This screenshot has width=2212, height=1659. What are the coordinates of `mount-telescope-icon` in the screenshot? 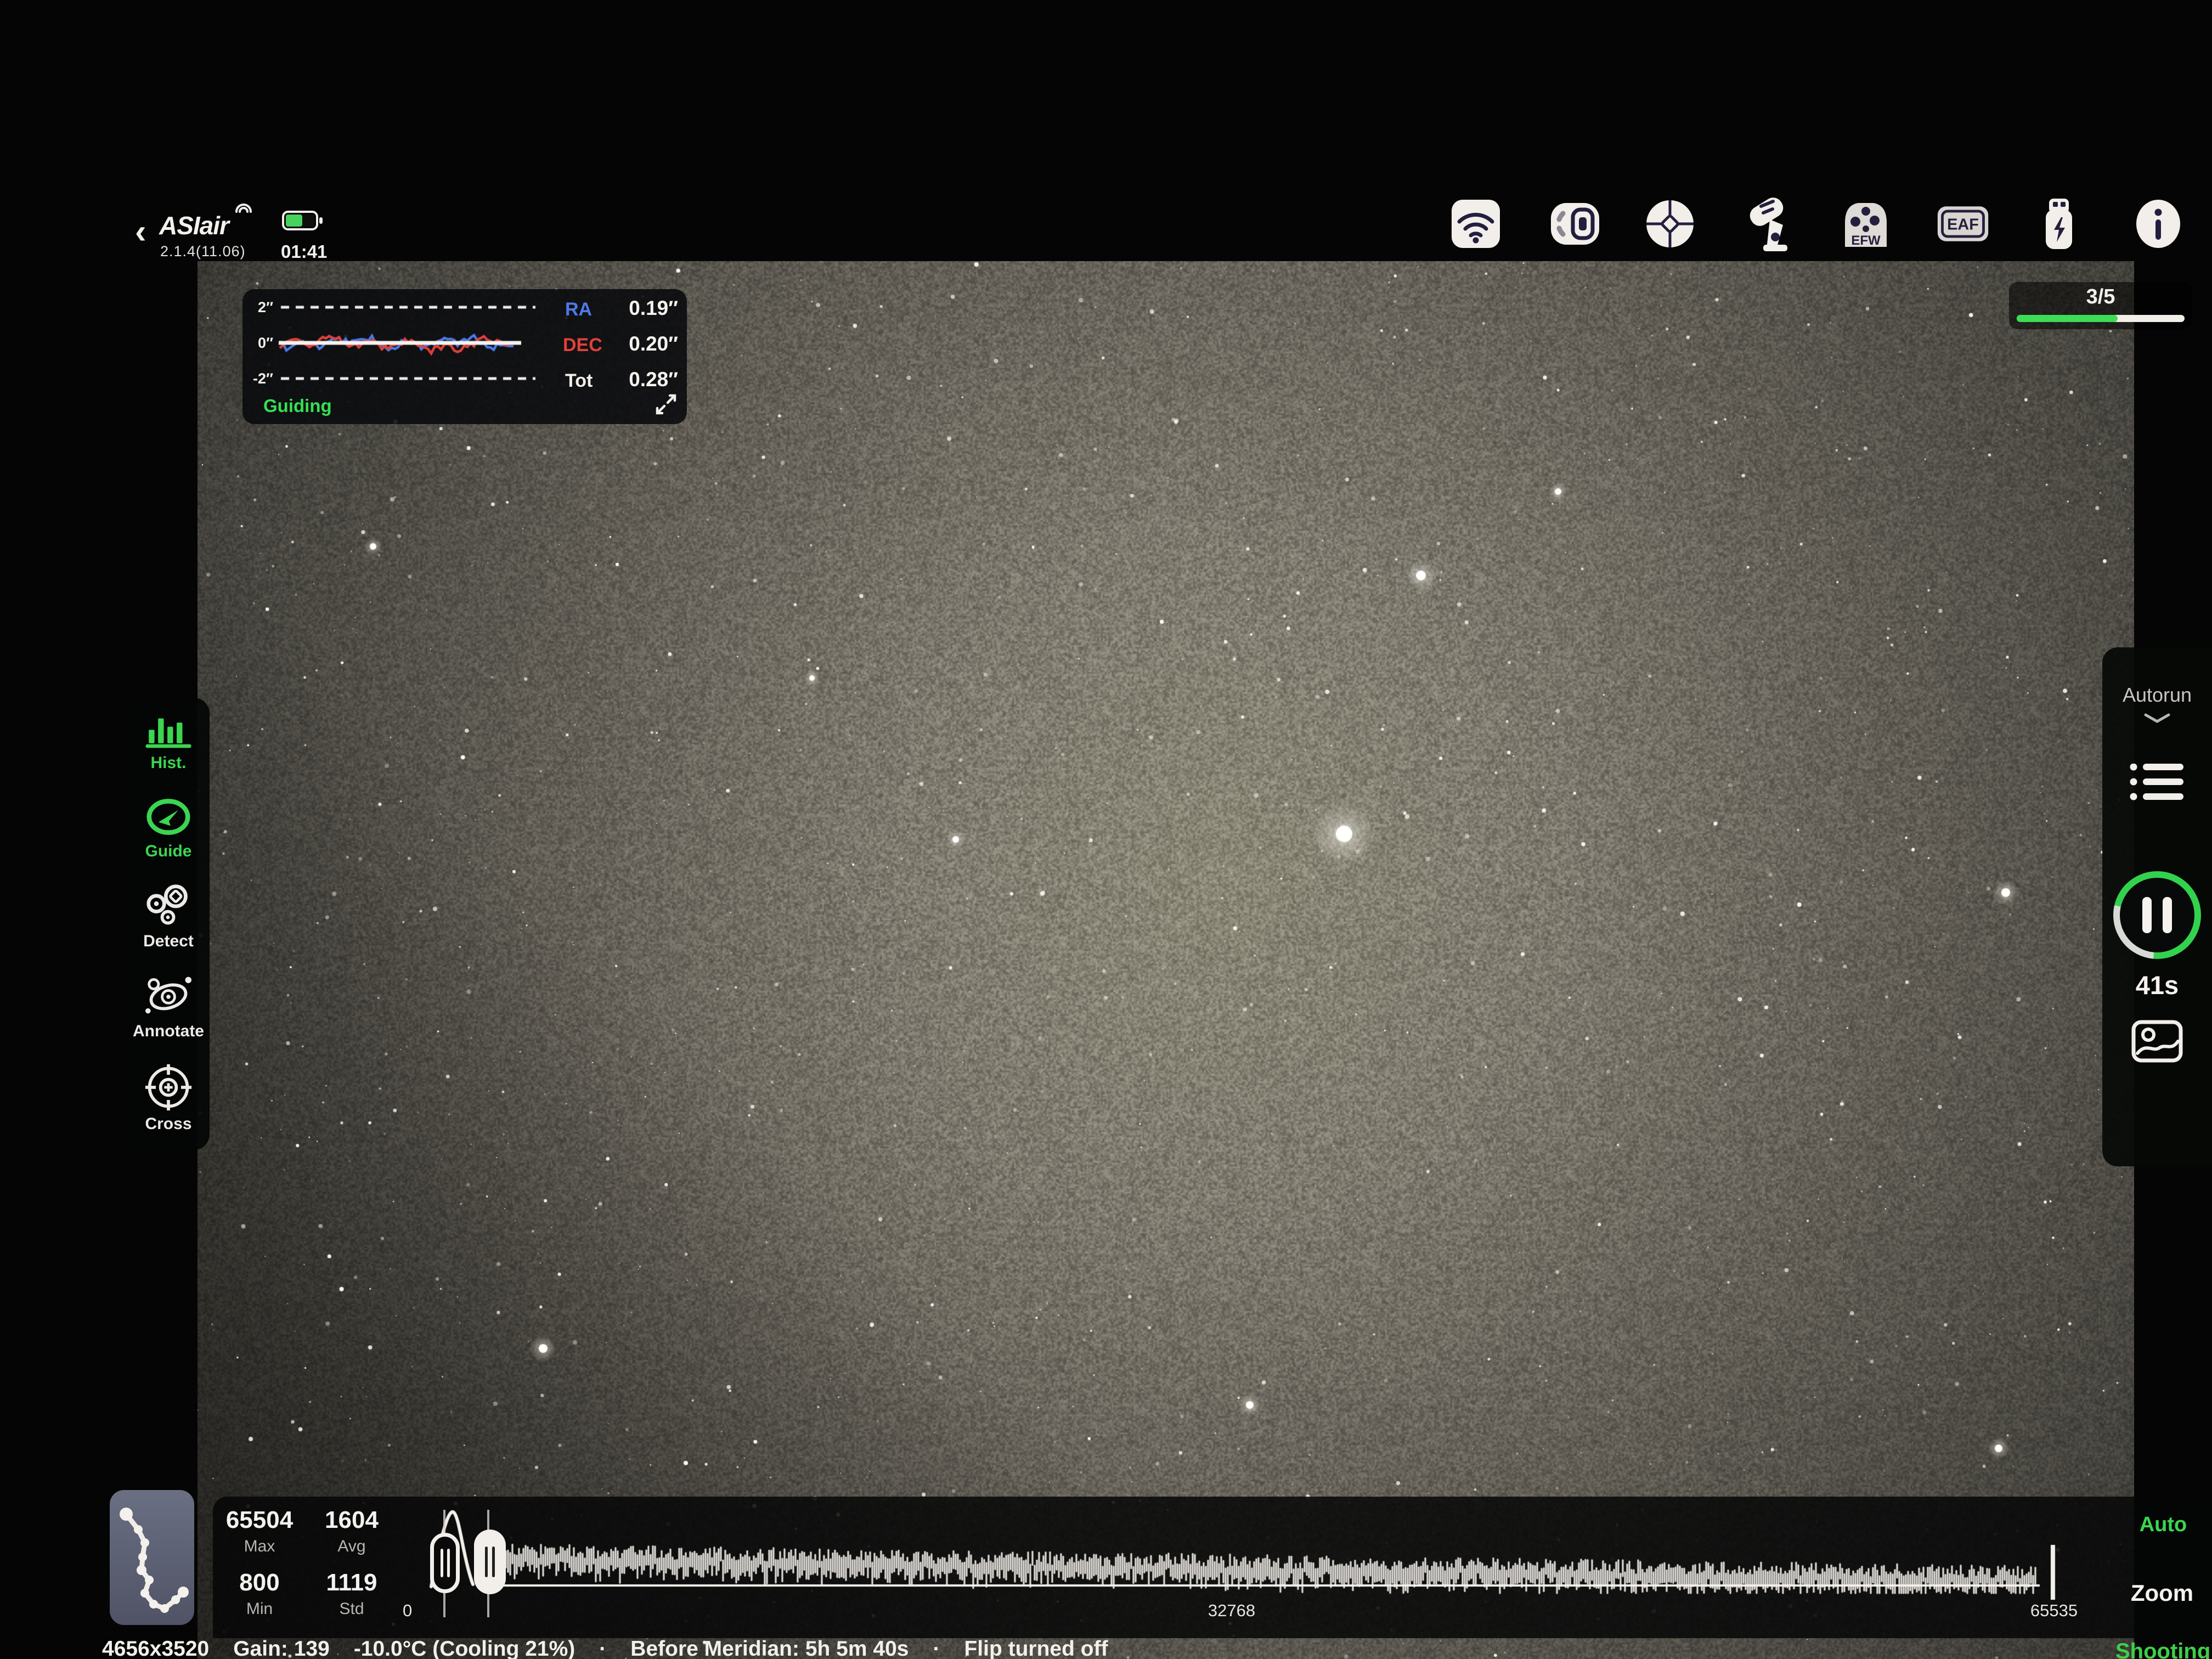 It's located at (1768, 225).